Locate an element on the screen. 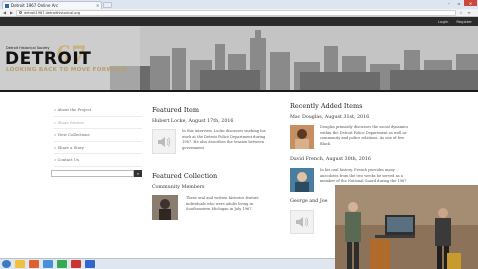 This screenshot has height=269, width=478. app-icon is located at coordinates (76, 264).